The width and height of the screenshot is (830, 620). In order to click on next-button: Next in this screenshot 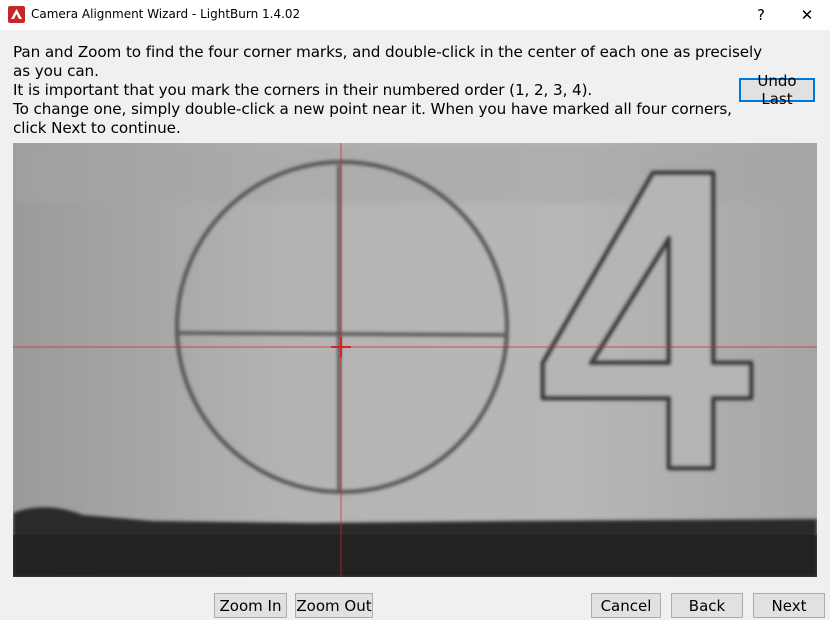, I will do `click(789, 605)`.